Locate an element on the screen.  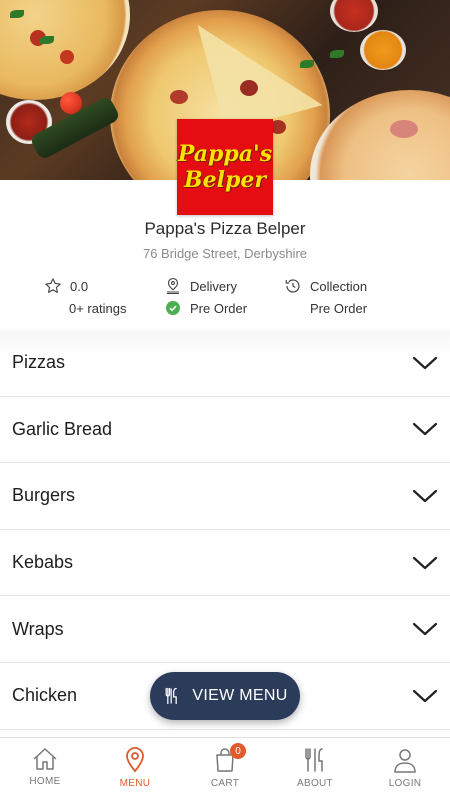
delivery-info: Delivery Pre Order is located at coordinates (205, 300).